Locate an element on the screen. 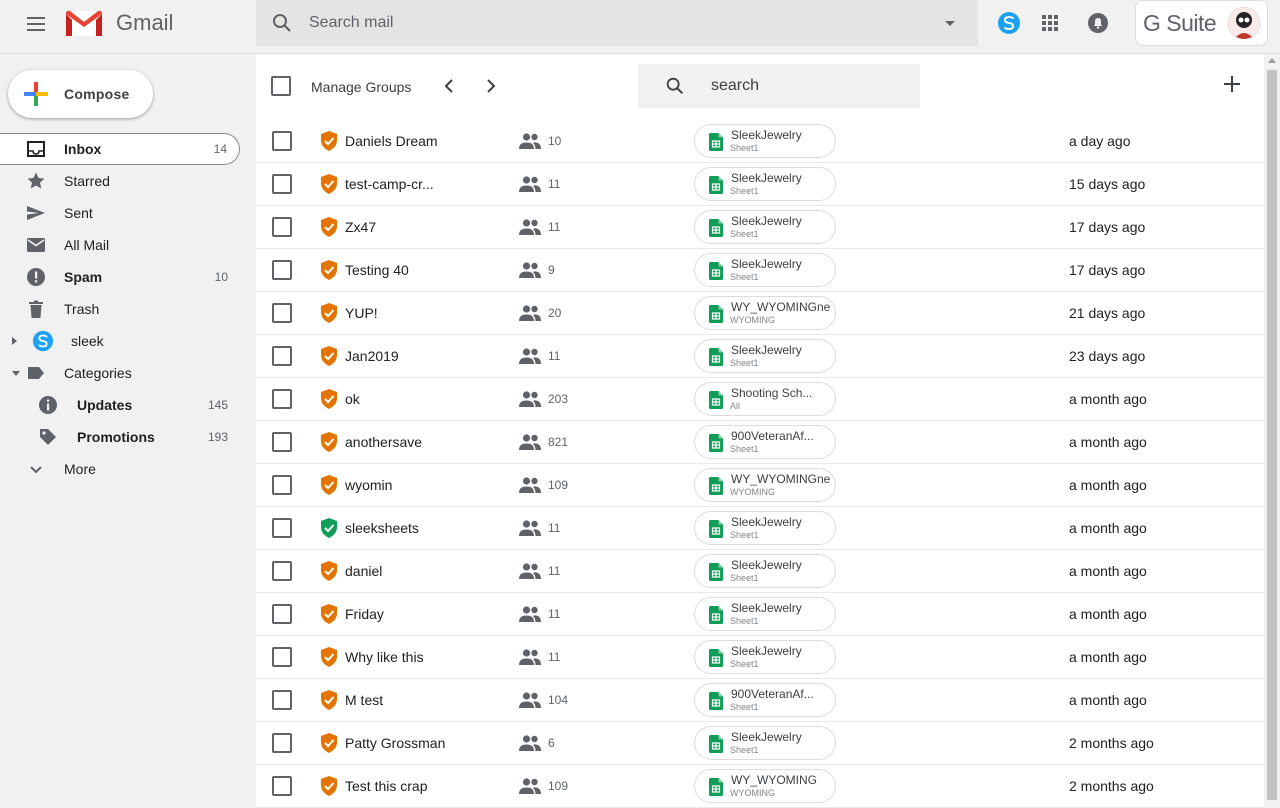  manage-groups-button: Manage Groups is located at coordinates (361, 87).